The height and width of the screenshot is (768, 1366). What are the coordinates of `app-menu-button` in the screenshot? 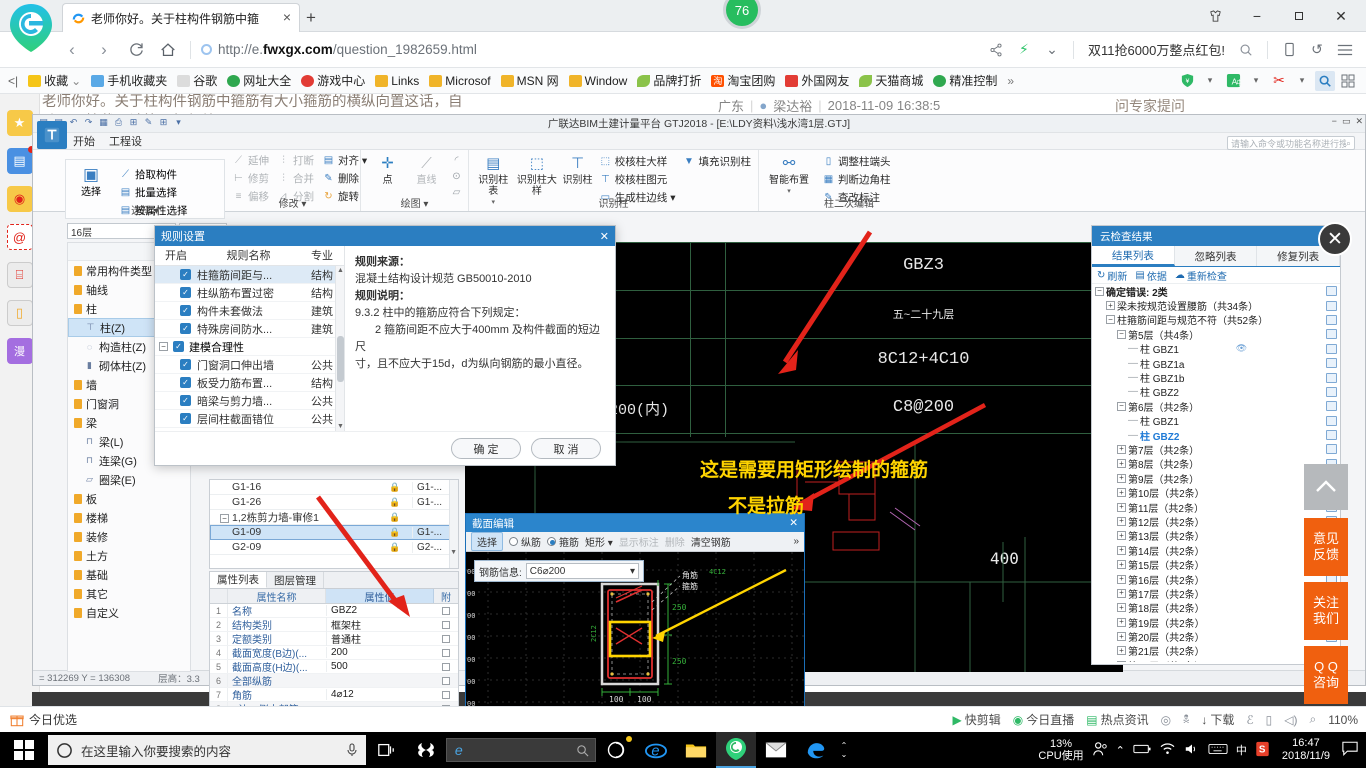 It's located at (52, 135).